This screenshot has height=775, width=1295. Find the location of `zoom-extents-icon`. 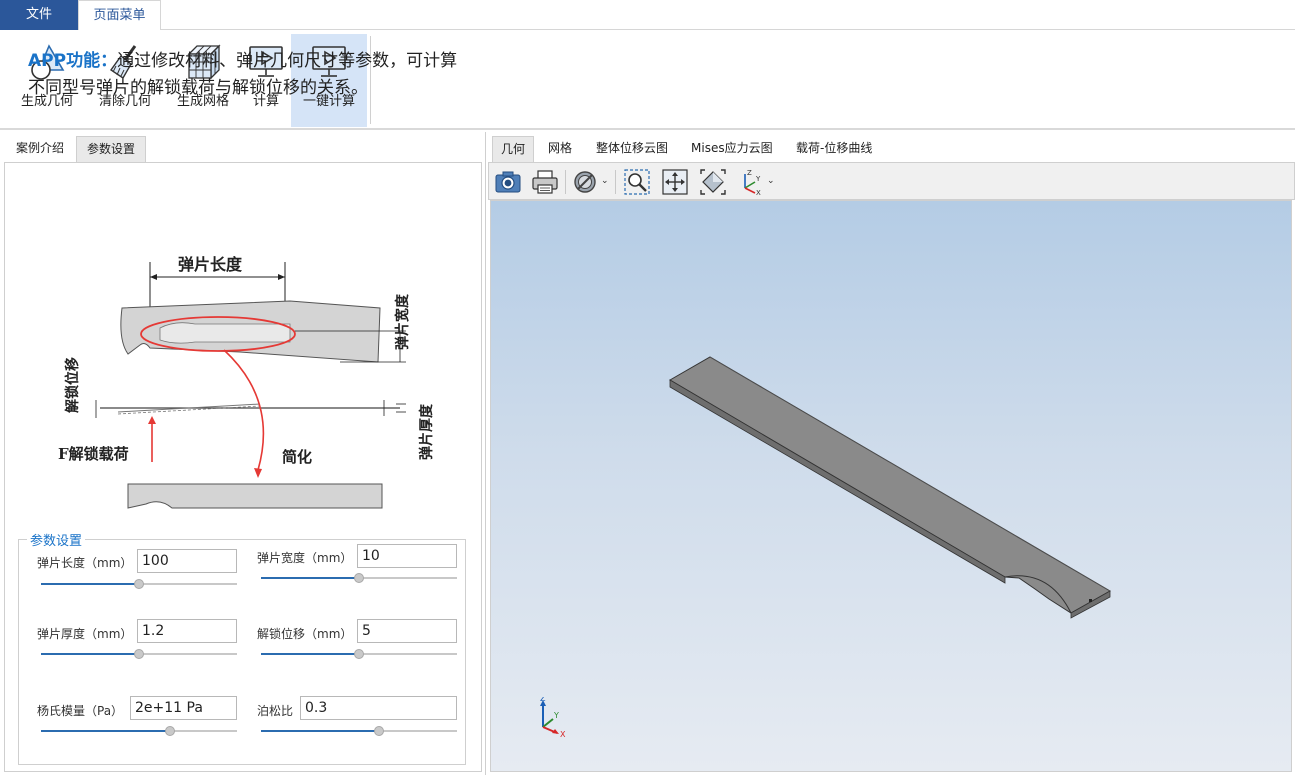

zoom-extents-icon is located at coordinates (713, 182).